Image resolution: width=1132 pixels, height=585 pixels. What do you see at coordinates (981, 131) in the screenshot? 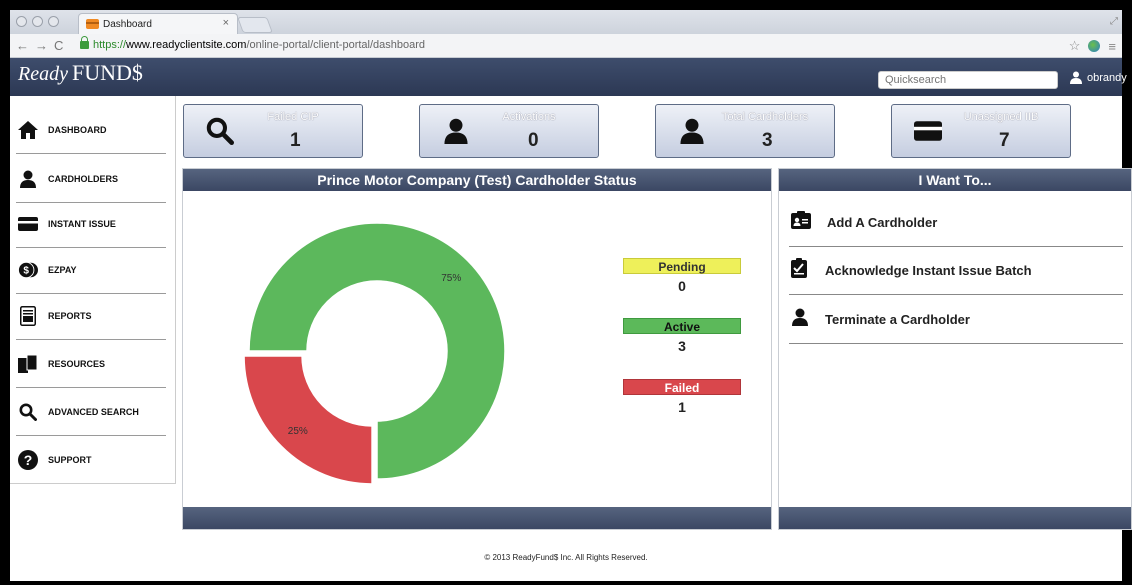
I see `stat-card-unassigned-iib: Unassigned IIB 7` at bounding box center [981, 131].